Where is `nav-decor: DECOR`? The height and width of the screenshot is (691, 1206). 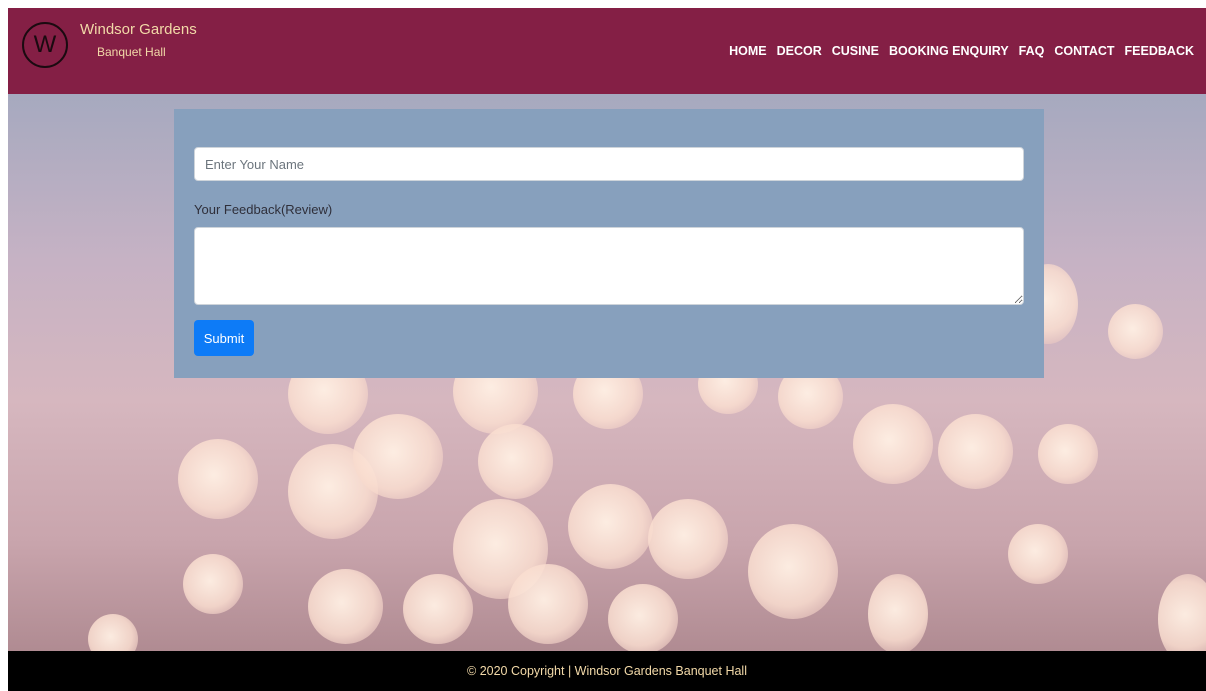
nav-decor: DECOR is located at coordinates (799, 51).